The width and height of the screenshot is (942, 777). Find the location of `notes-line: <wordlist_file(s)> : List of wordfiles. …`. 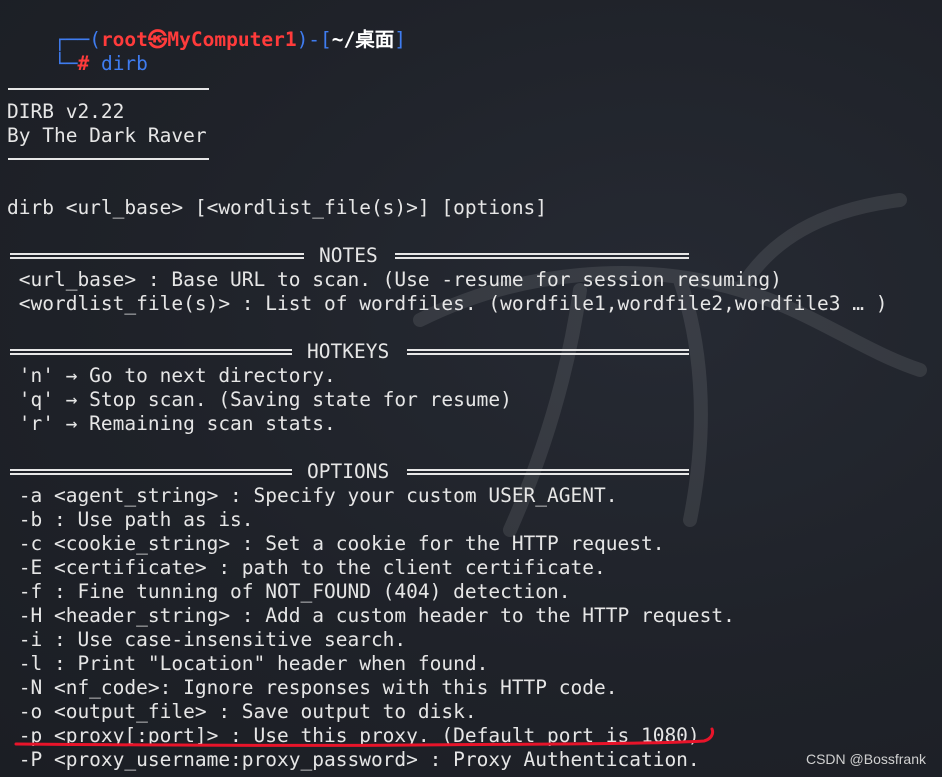

notes-line: <wordlist_file(s)> : List of wordfiles. … is located at coordinates (447, 303).